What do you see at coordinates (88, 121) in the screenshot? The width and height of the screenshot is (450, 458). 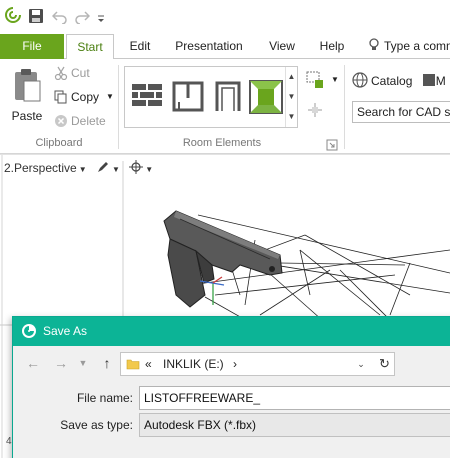 I see `delete-label: Delete` at bounding box center [88, 121].